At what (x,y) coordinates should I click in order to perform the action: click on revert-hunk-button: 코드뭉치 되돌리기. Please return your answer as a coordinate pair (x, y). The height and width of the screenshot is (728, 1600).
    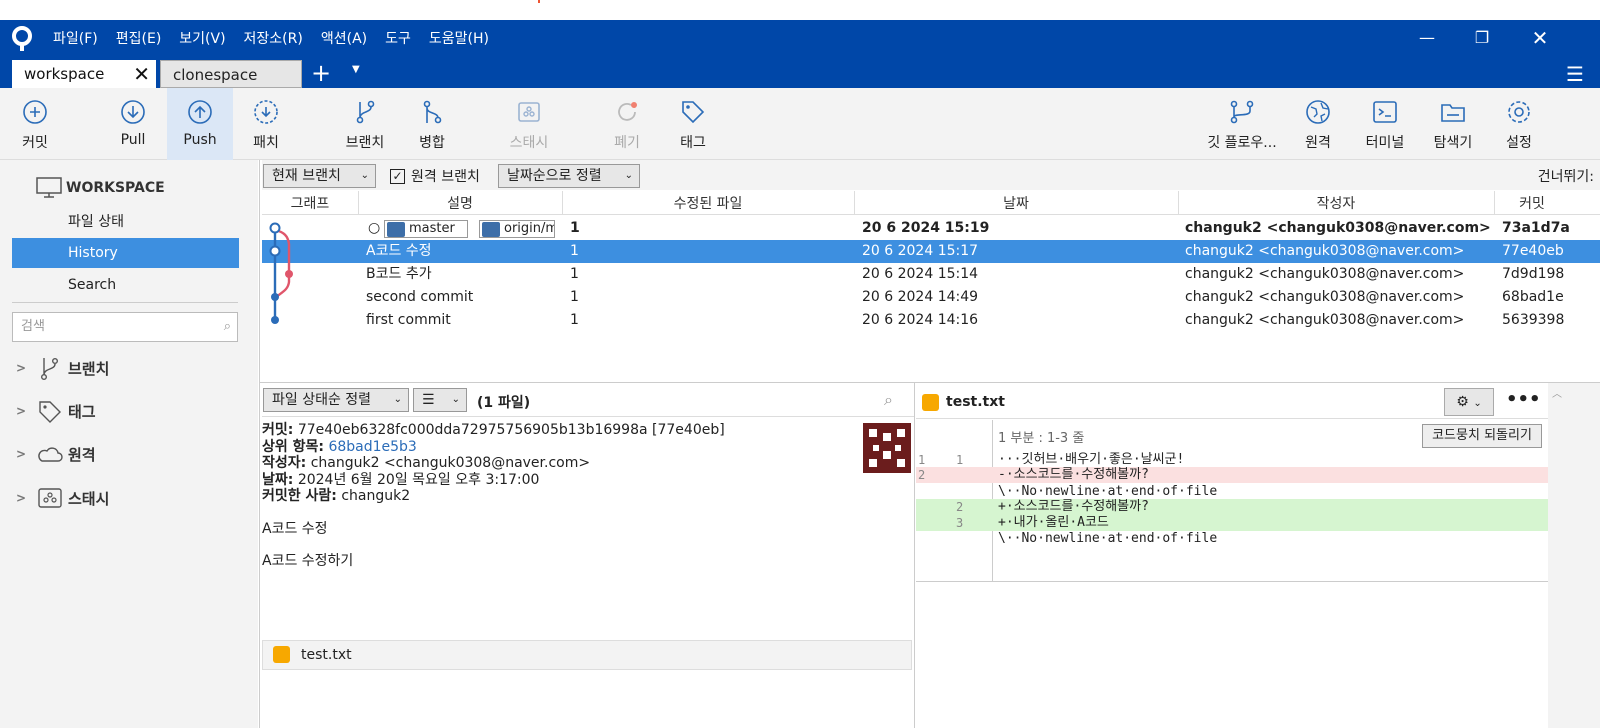
    Looking at the image, I should click on (1482, 436).